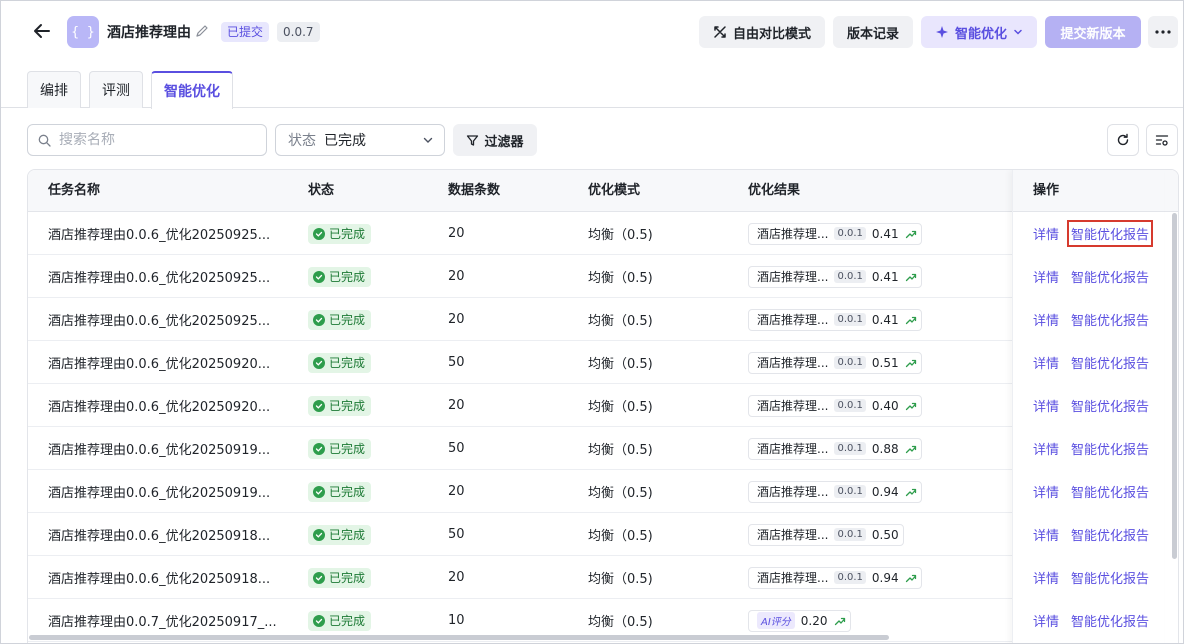  What do you see at coordinates (54, 89) in the screenshot?
I see `tab-orchestrate: 编排` at bounding box center [54, 89].